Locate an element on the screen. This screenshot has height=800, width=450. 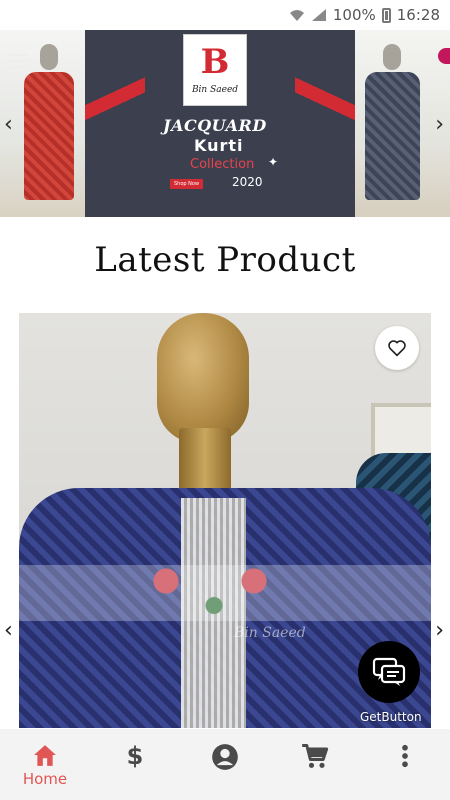
brand-logo: B Bin Saeed is located at coordinates (215, 70).